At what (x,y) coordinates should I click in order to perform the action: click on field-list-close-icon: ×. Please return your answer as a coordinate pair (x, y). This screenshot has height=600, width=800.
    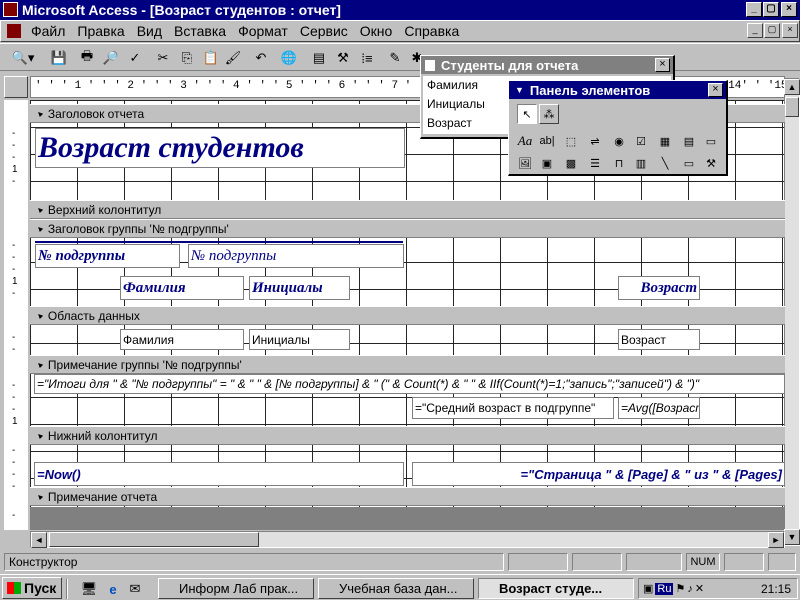
    Looking at the image, I should click on (662, 65).